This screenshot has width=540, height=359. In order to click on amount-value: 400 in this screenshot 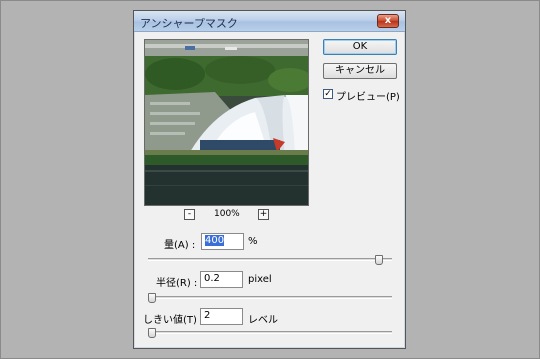, I will do `click(215, 240)`.